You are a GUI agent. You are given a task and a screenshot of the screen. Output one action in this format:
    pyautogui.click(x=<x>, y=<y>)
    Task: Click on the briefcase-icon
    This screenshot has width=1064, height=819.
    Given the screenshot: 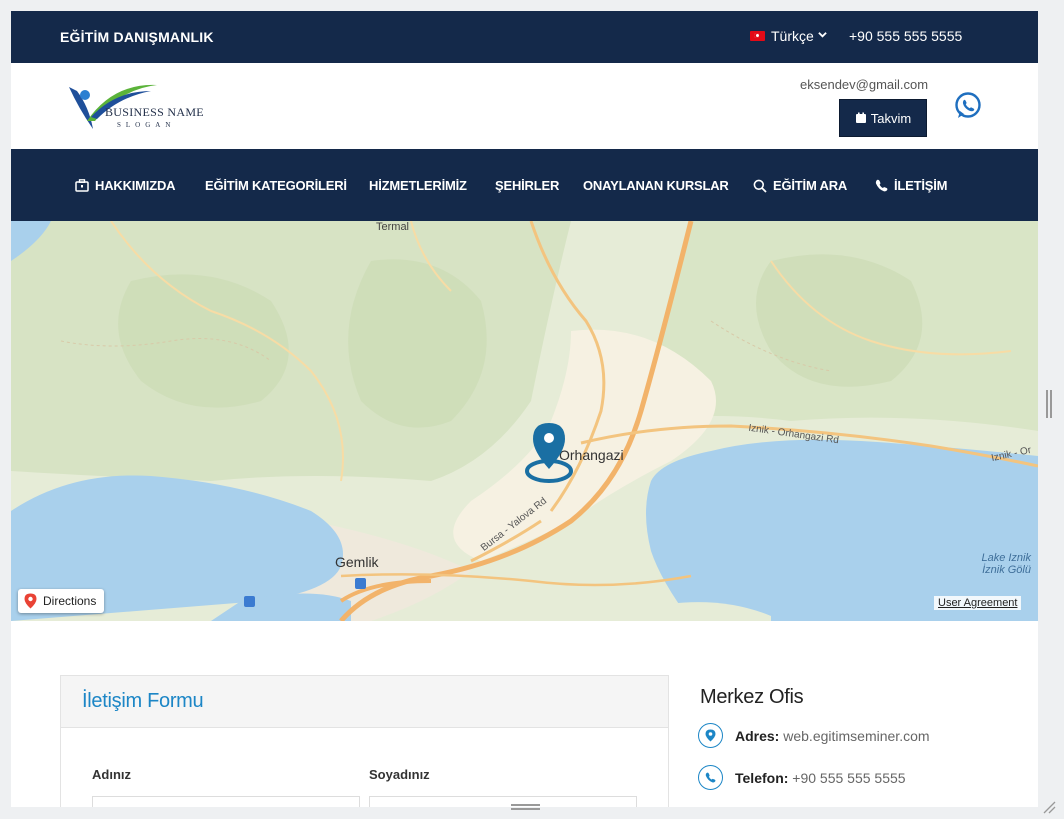 What is the action you would take?
    pyautogui.click(x=82, y=185)
    